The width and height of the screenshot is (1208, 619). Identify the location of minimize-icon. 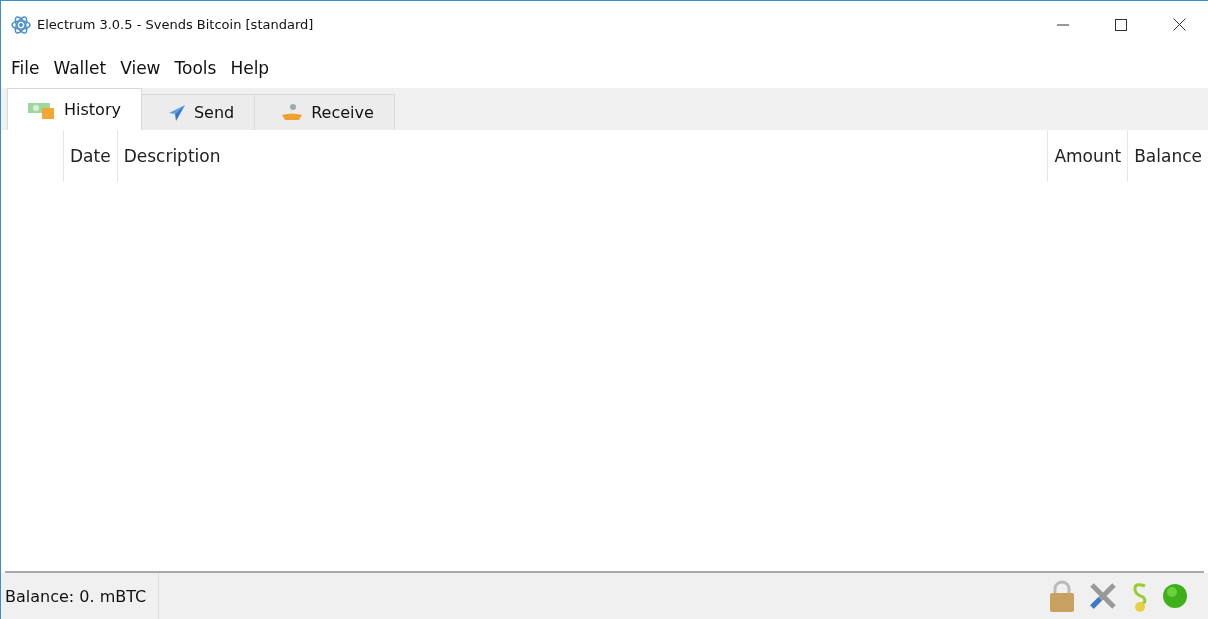
(1063, 24).